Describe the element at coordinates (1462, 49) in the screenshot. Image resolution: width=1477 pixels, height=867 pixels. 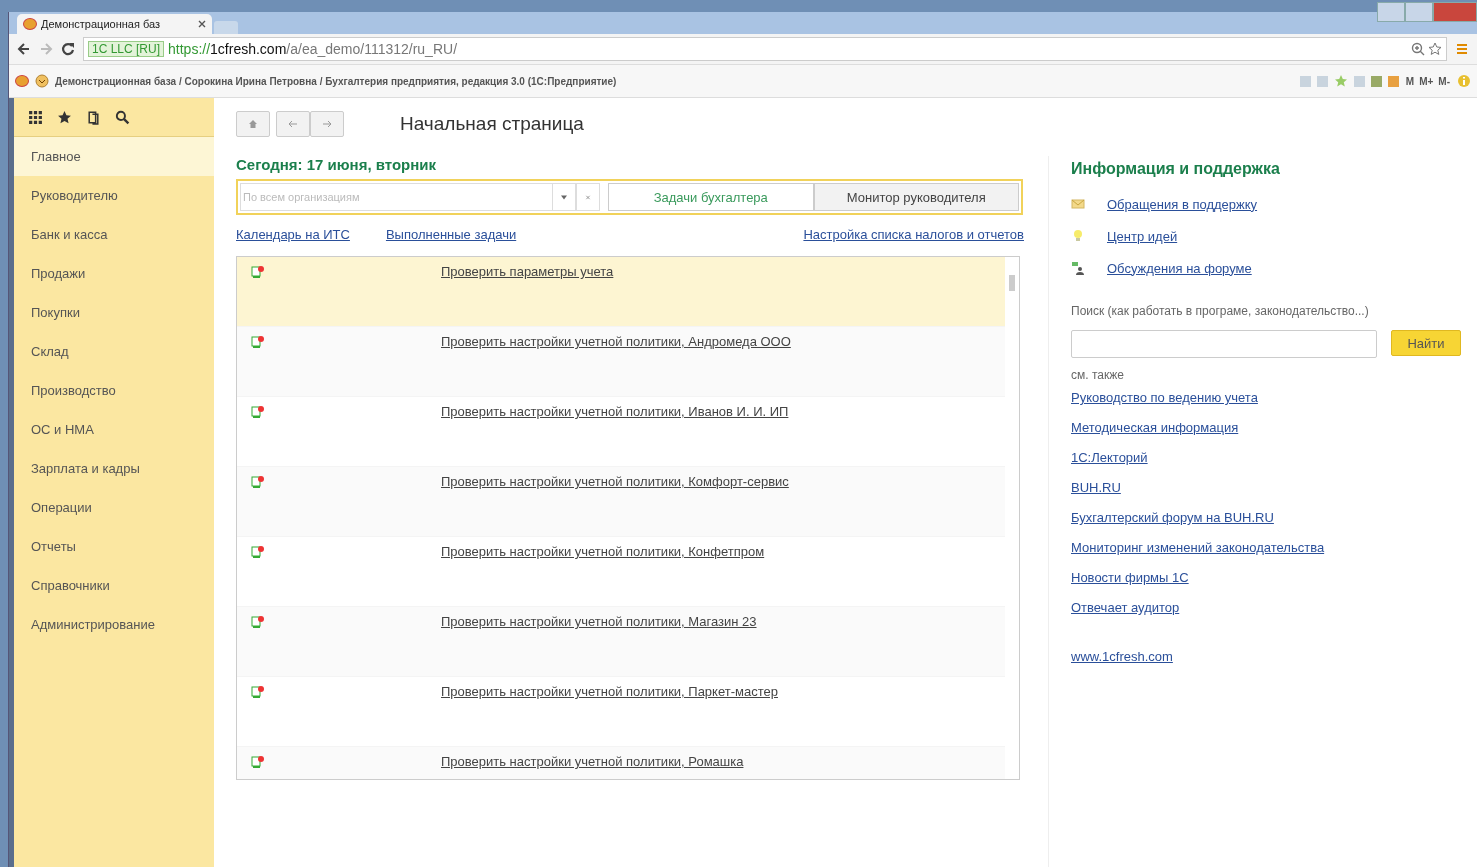
I see `menu-icon` at that location.